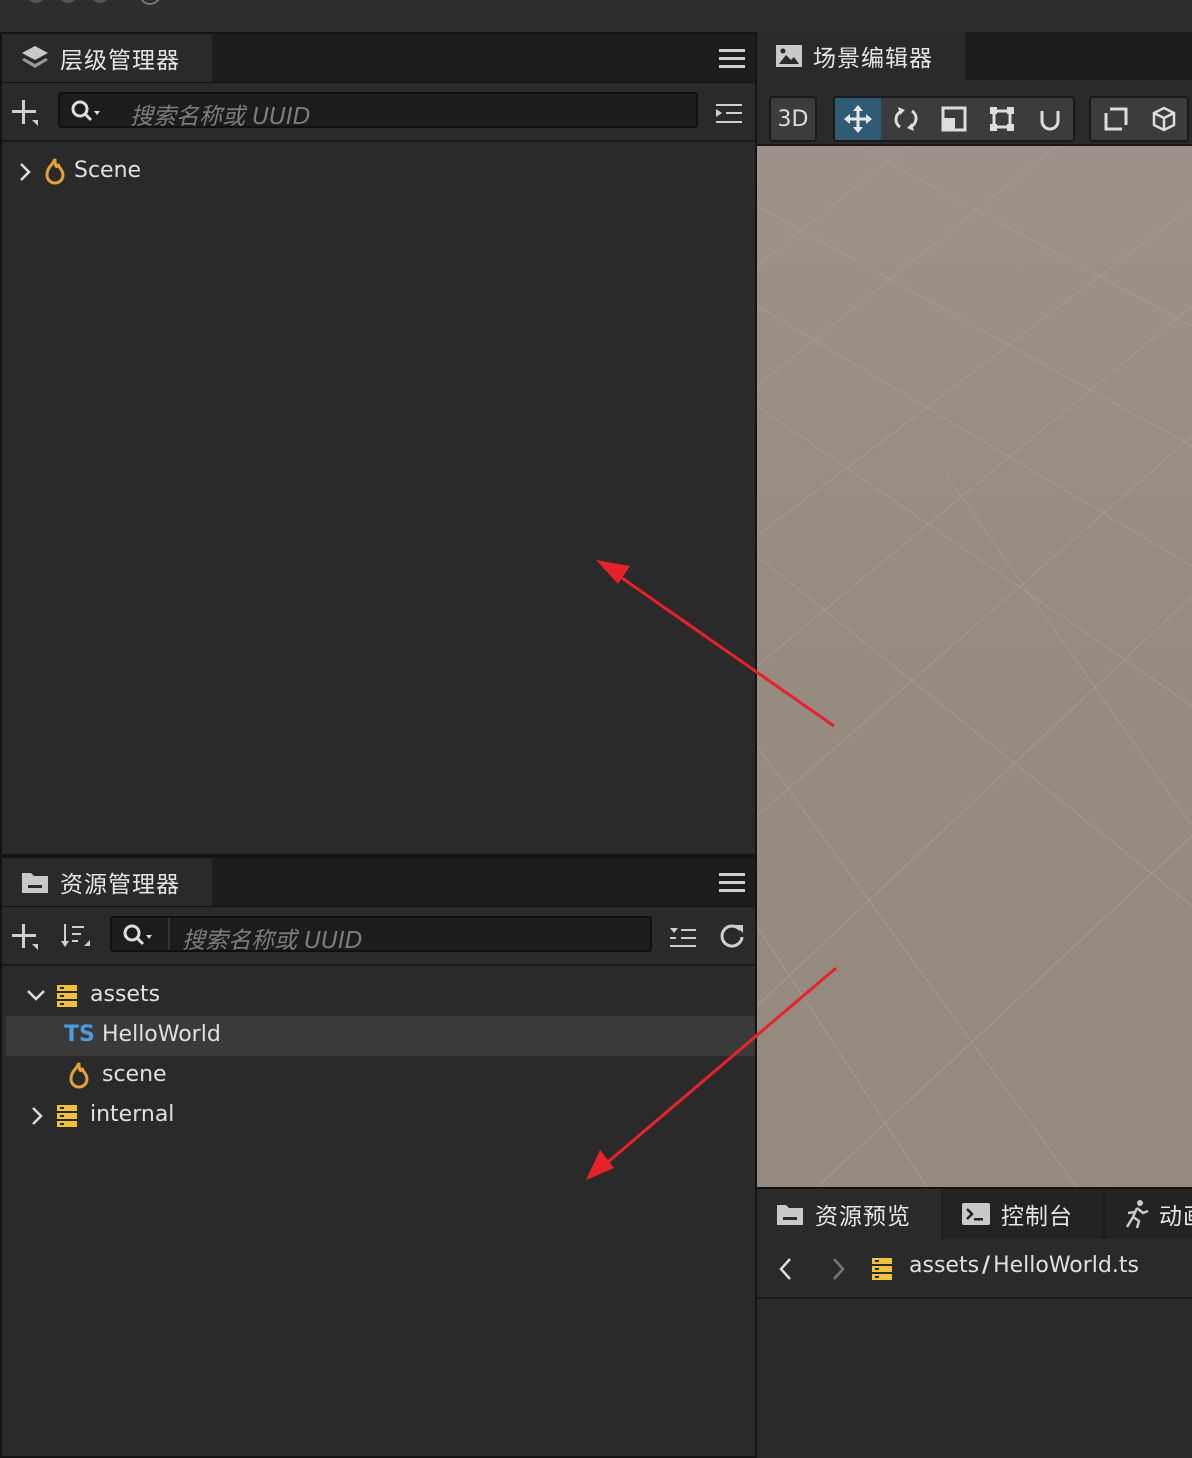 The image size is (1192, 1458). I want to click on collapse-icon, so click(729, 113).